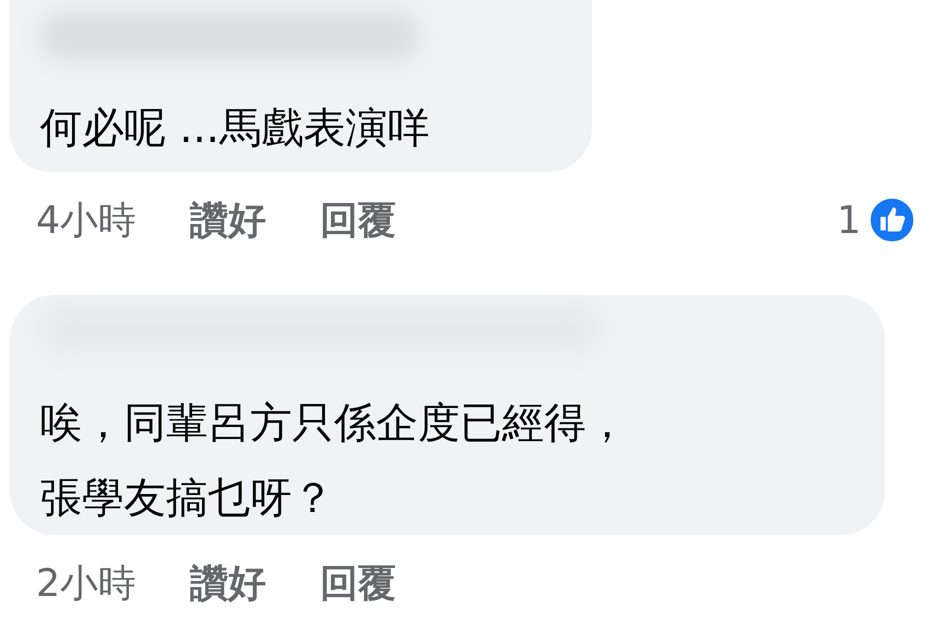 This screenshot has height=634, width=947. What do you see at coordinates (187, 498) in the screenshot?
I see `comment-text: 張學友搞乜呀？` at bounding box center [187, 498].